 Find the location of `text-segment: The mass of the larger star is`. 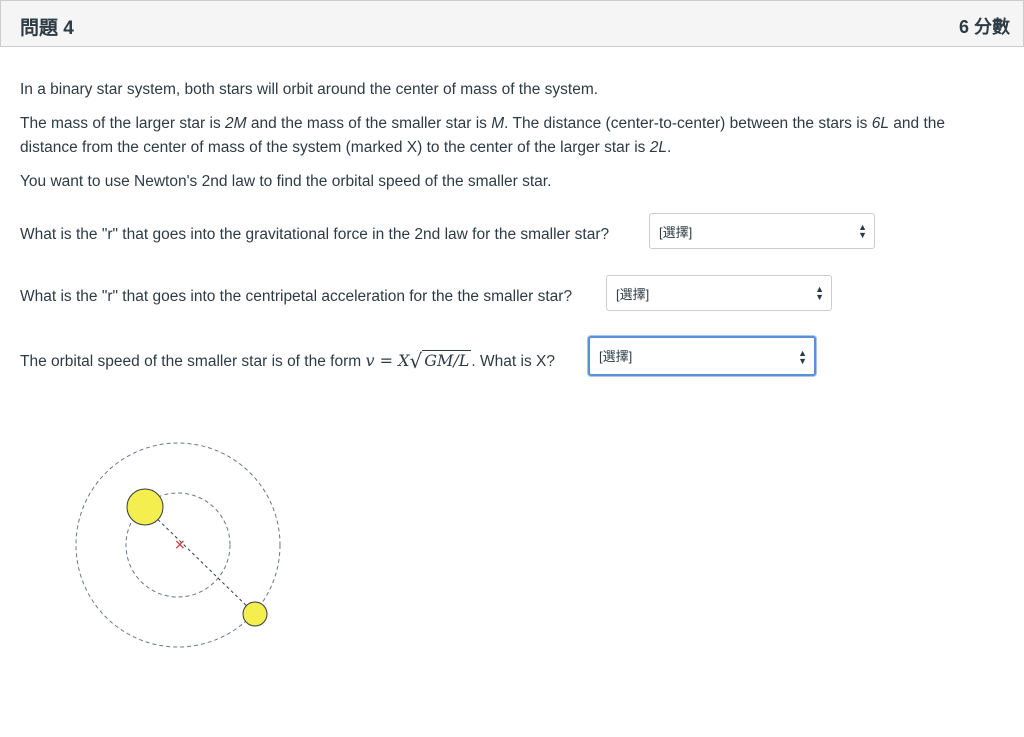

text-segment: The mass of the larger star is is located at coordinates (123, 123).